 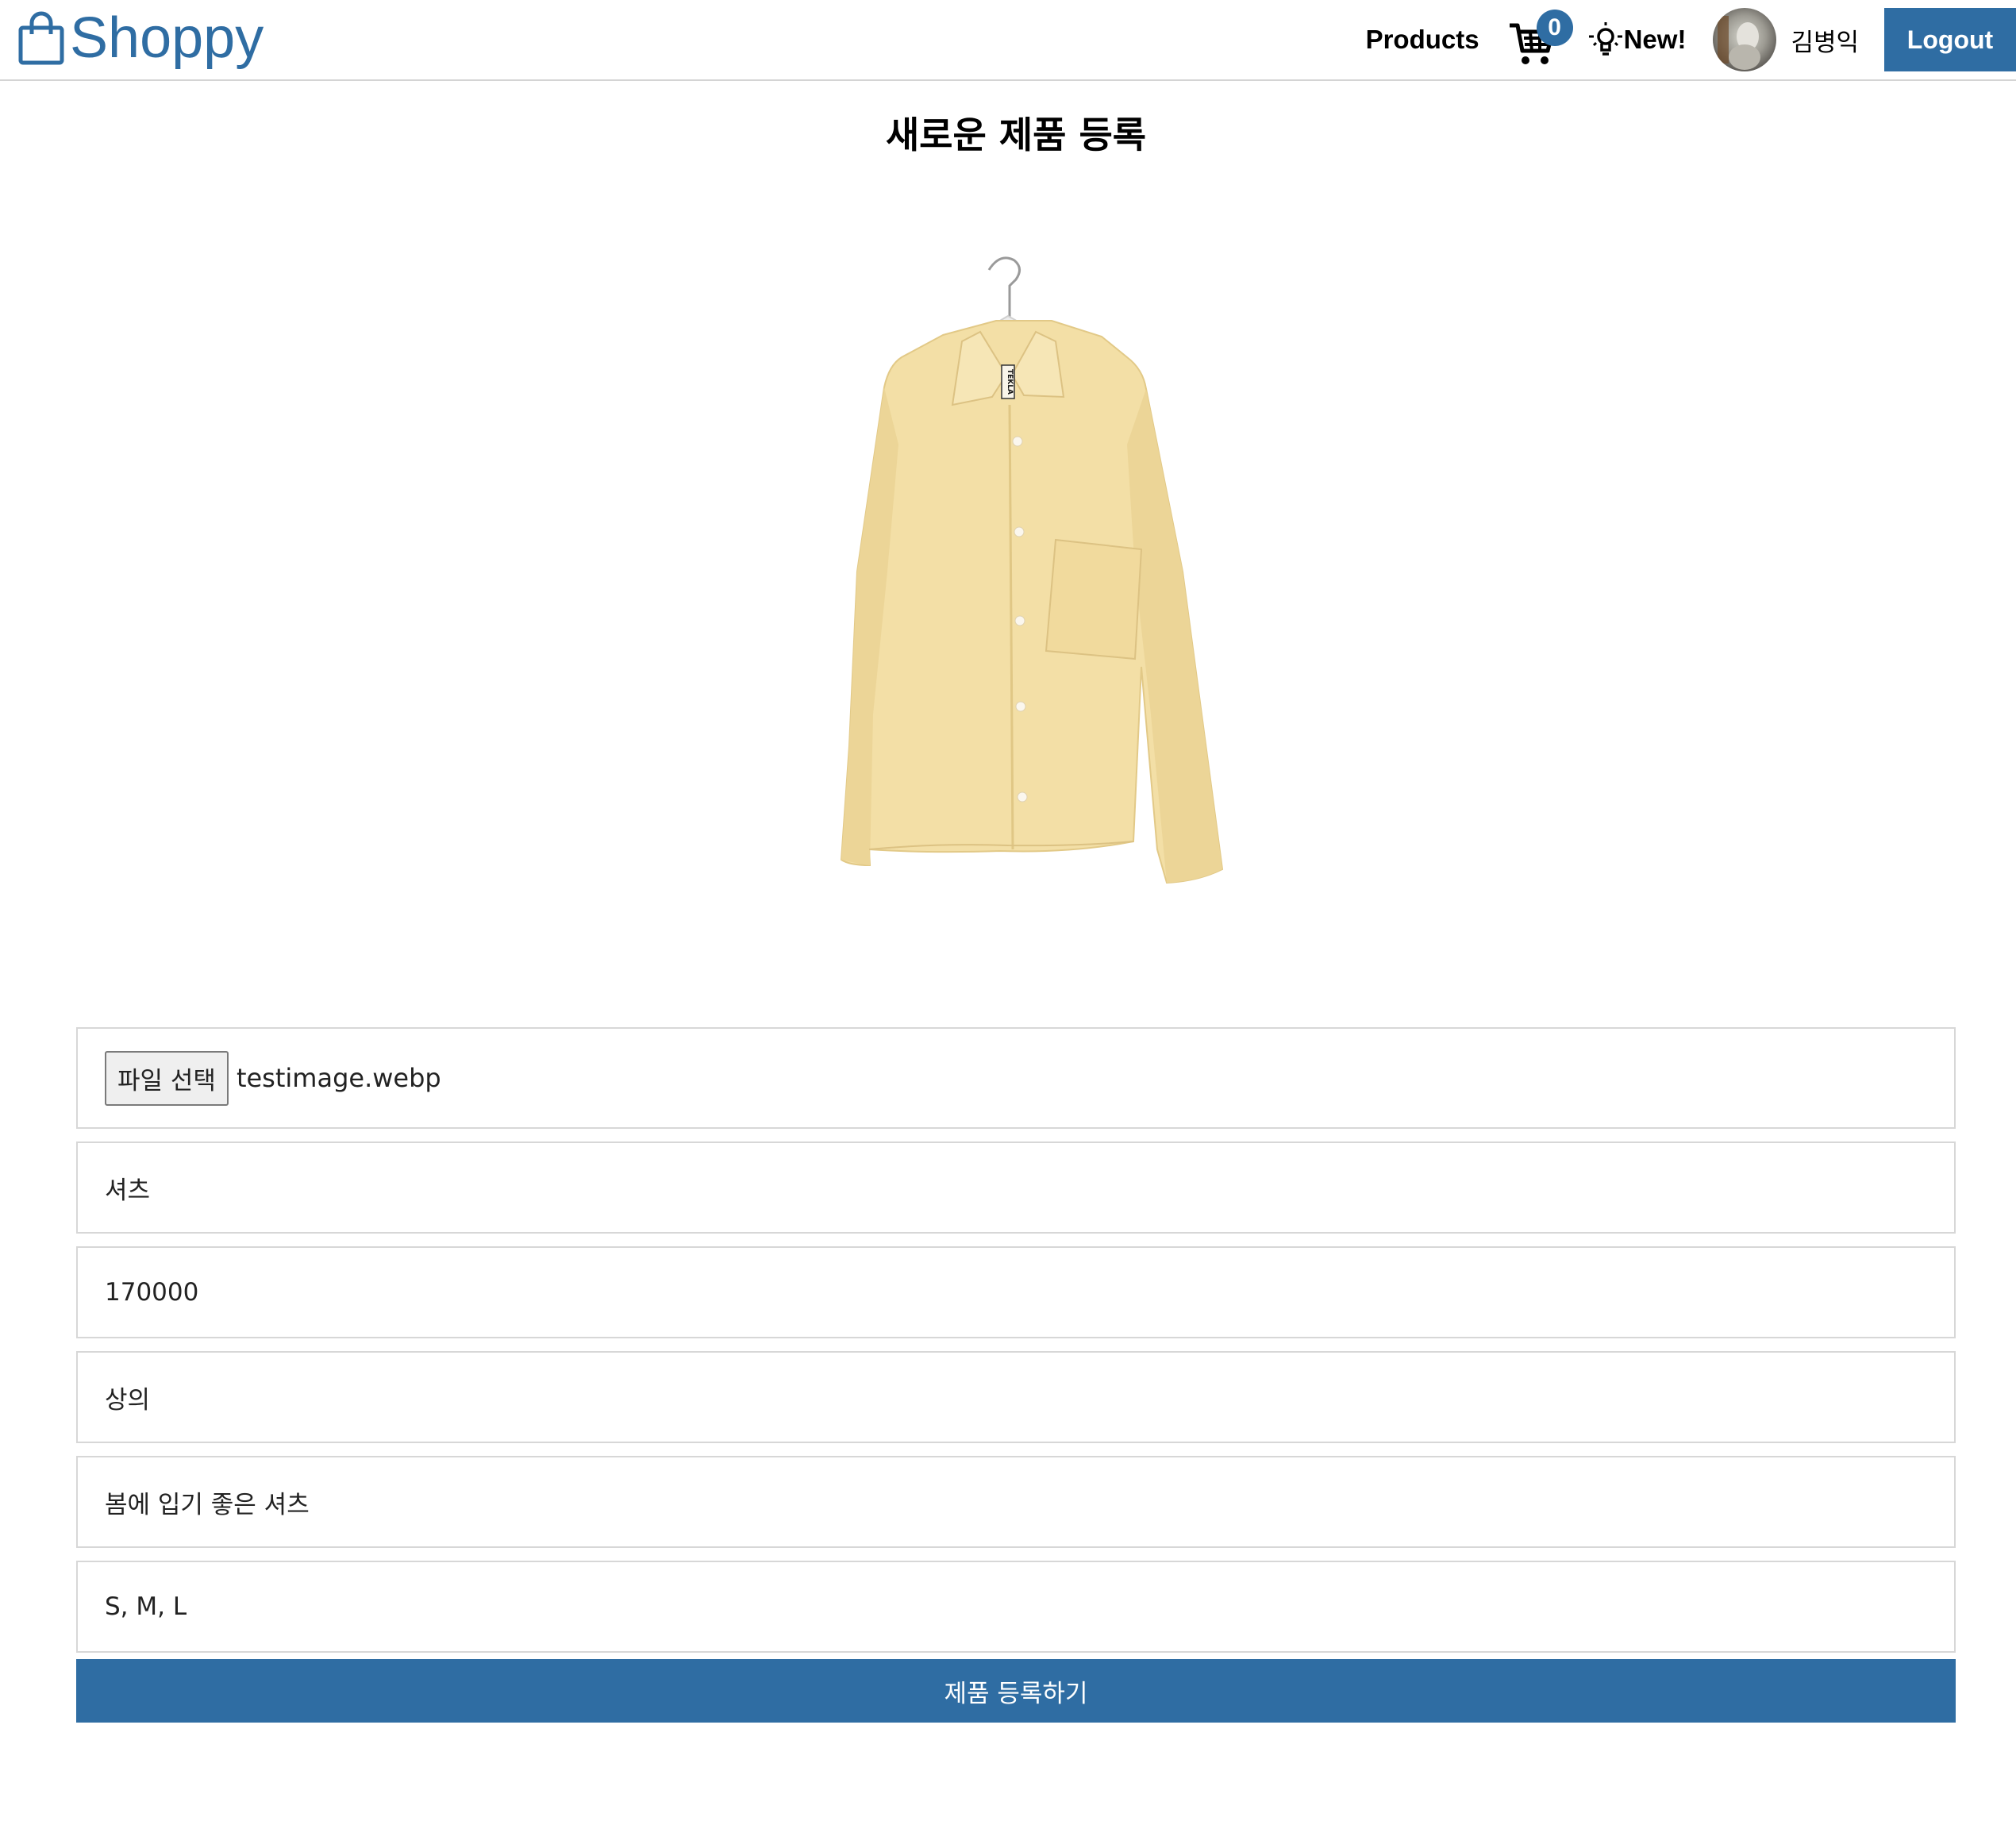 I want to click on products-link: Products, so click(x=1422, y=40).